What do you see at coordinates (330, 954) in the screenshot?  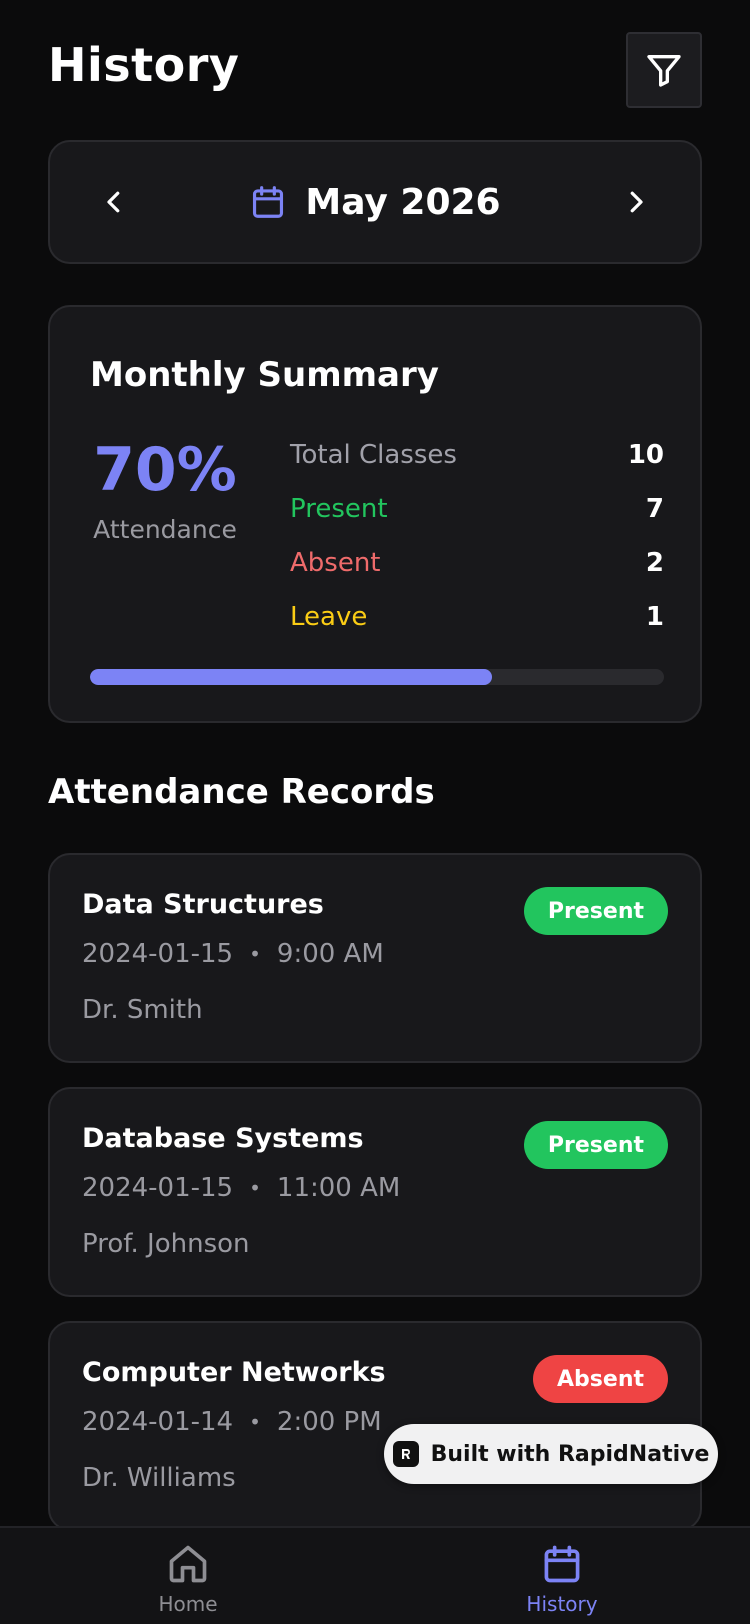 I see `record-time: 9:00 AM` at bounding box center [330, 954].